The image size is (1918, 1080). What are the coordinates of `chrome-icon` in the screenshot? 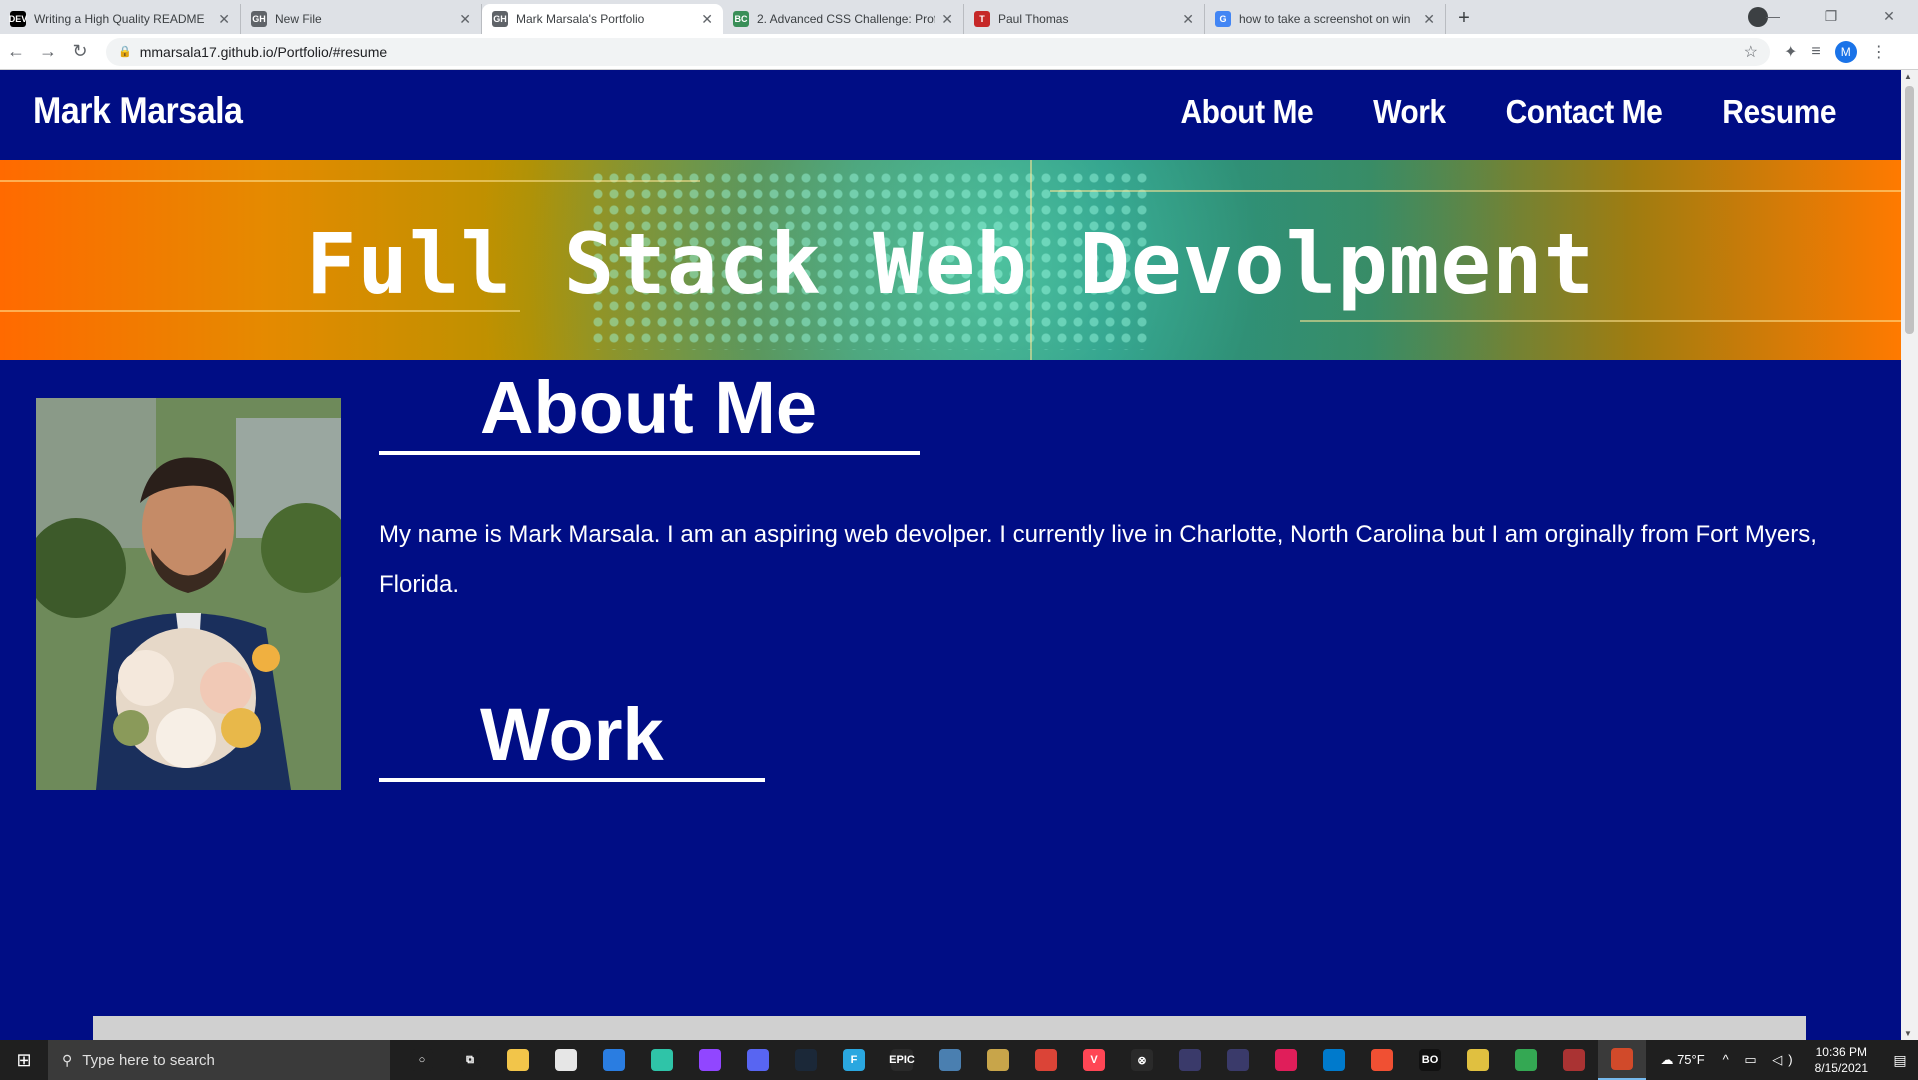 It's located at (1046, 1060).